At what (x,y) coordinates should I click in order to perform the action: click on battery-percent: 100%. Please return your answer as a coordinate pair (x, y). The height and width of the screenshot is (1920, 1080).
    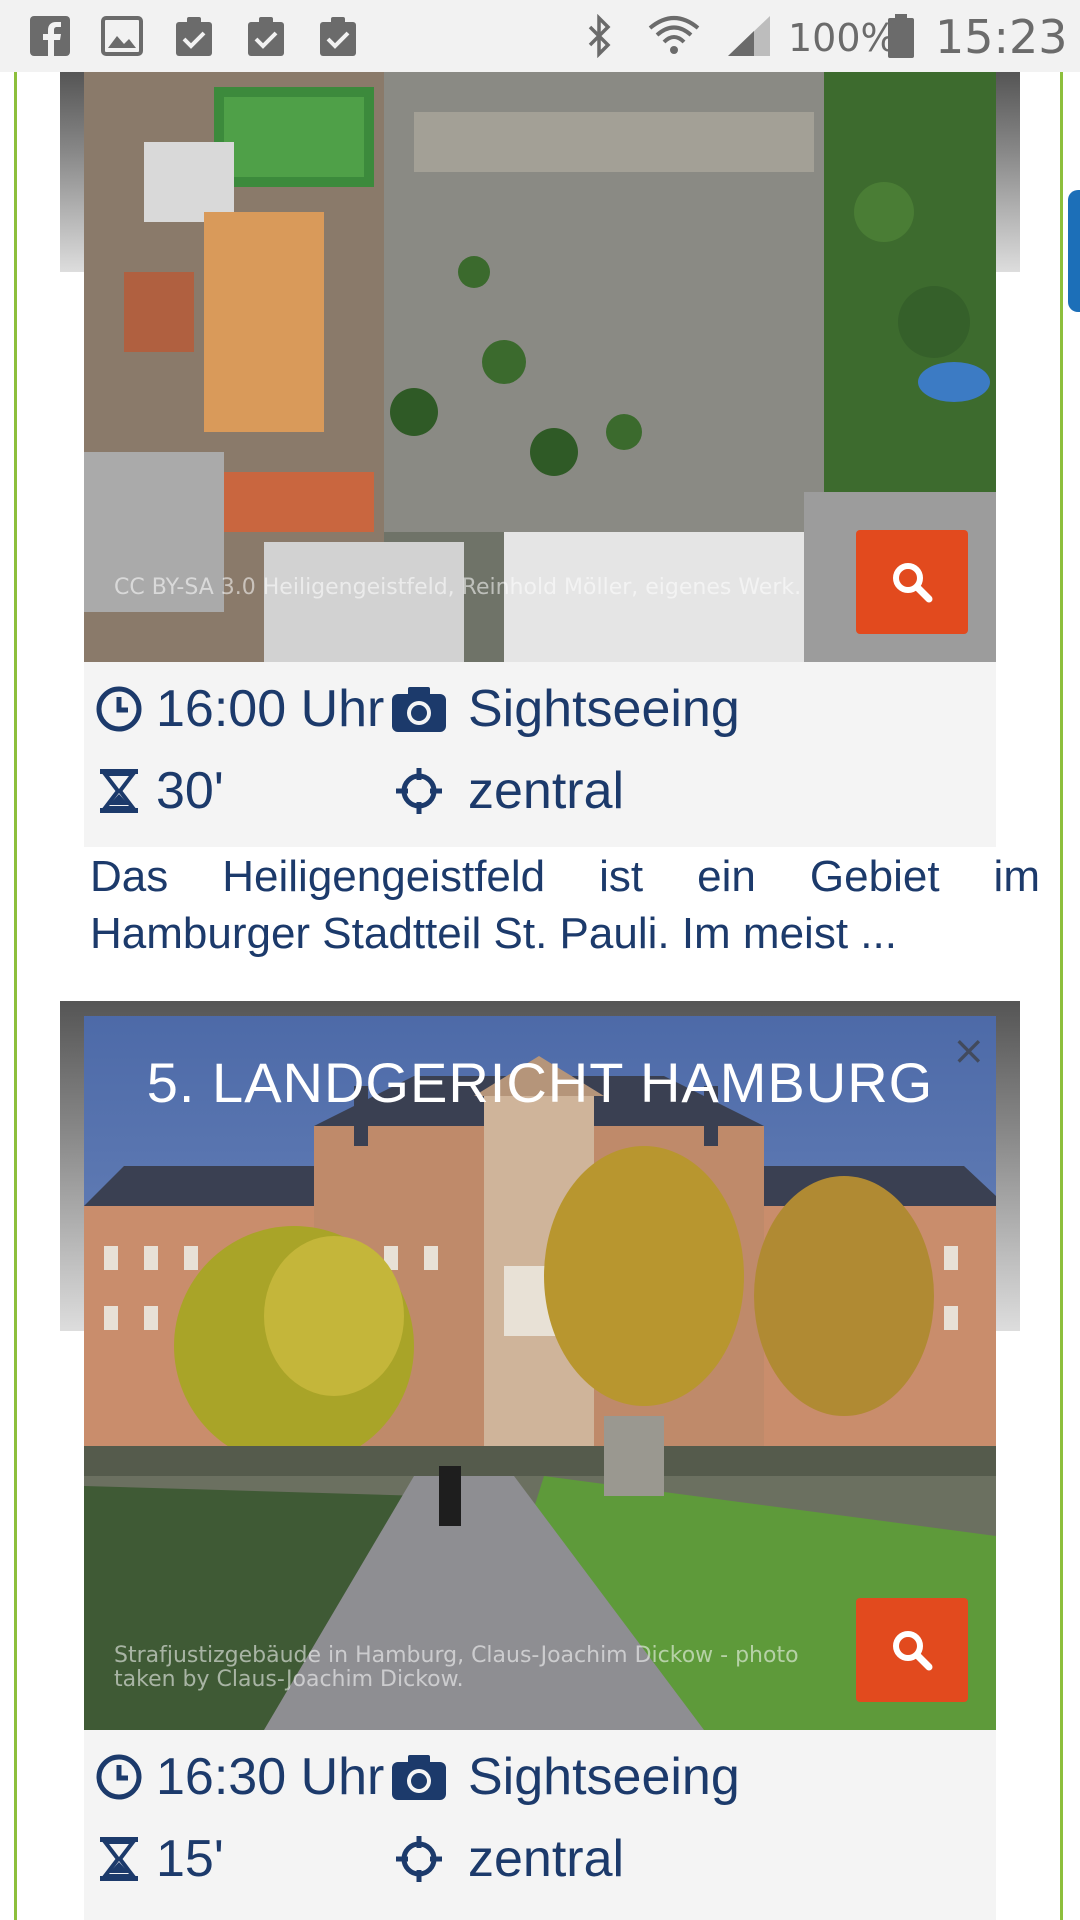
    Looking at the image, I should click on (842, 38).